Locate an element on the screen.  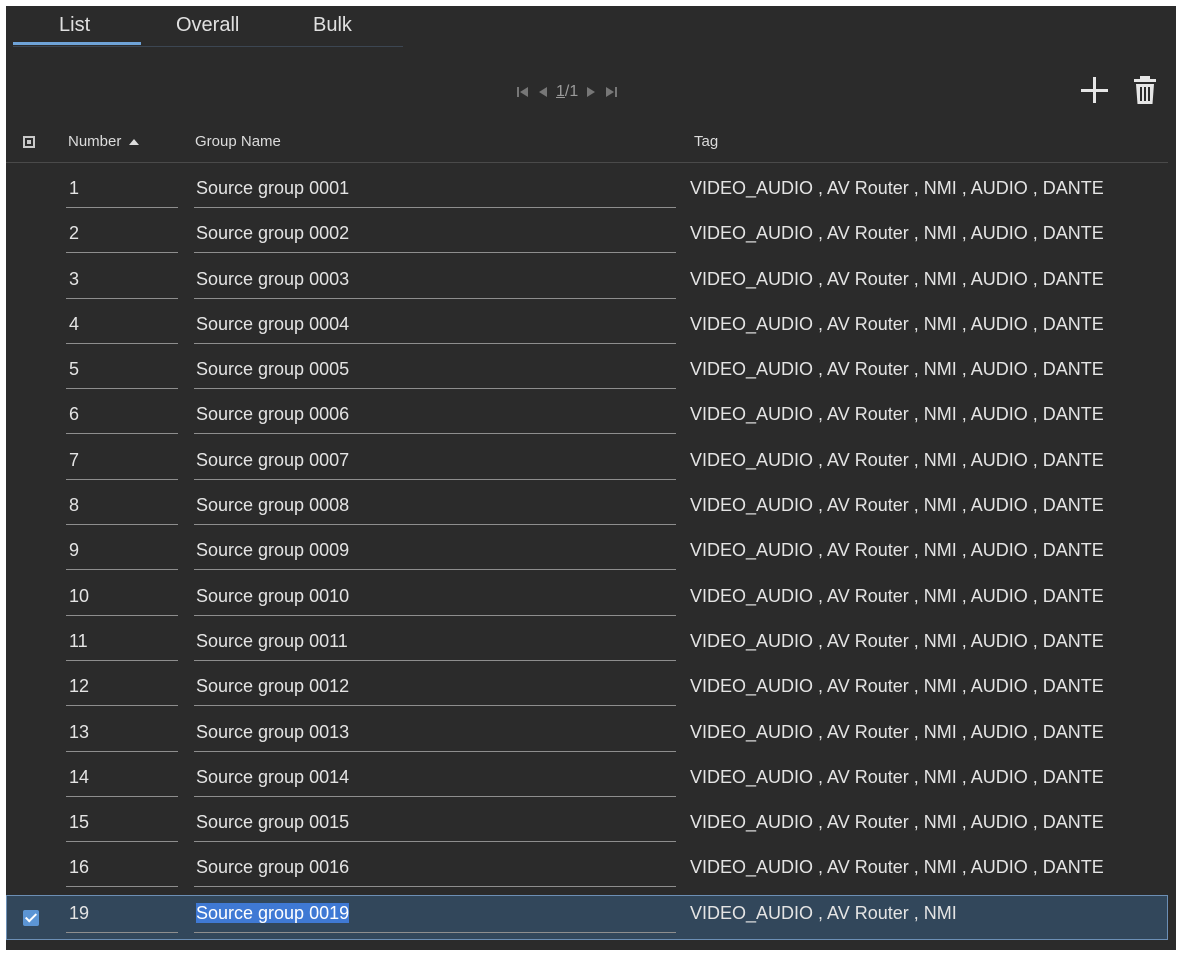
next-page-icon is located at coordinates (591, 92).